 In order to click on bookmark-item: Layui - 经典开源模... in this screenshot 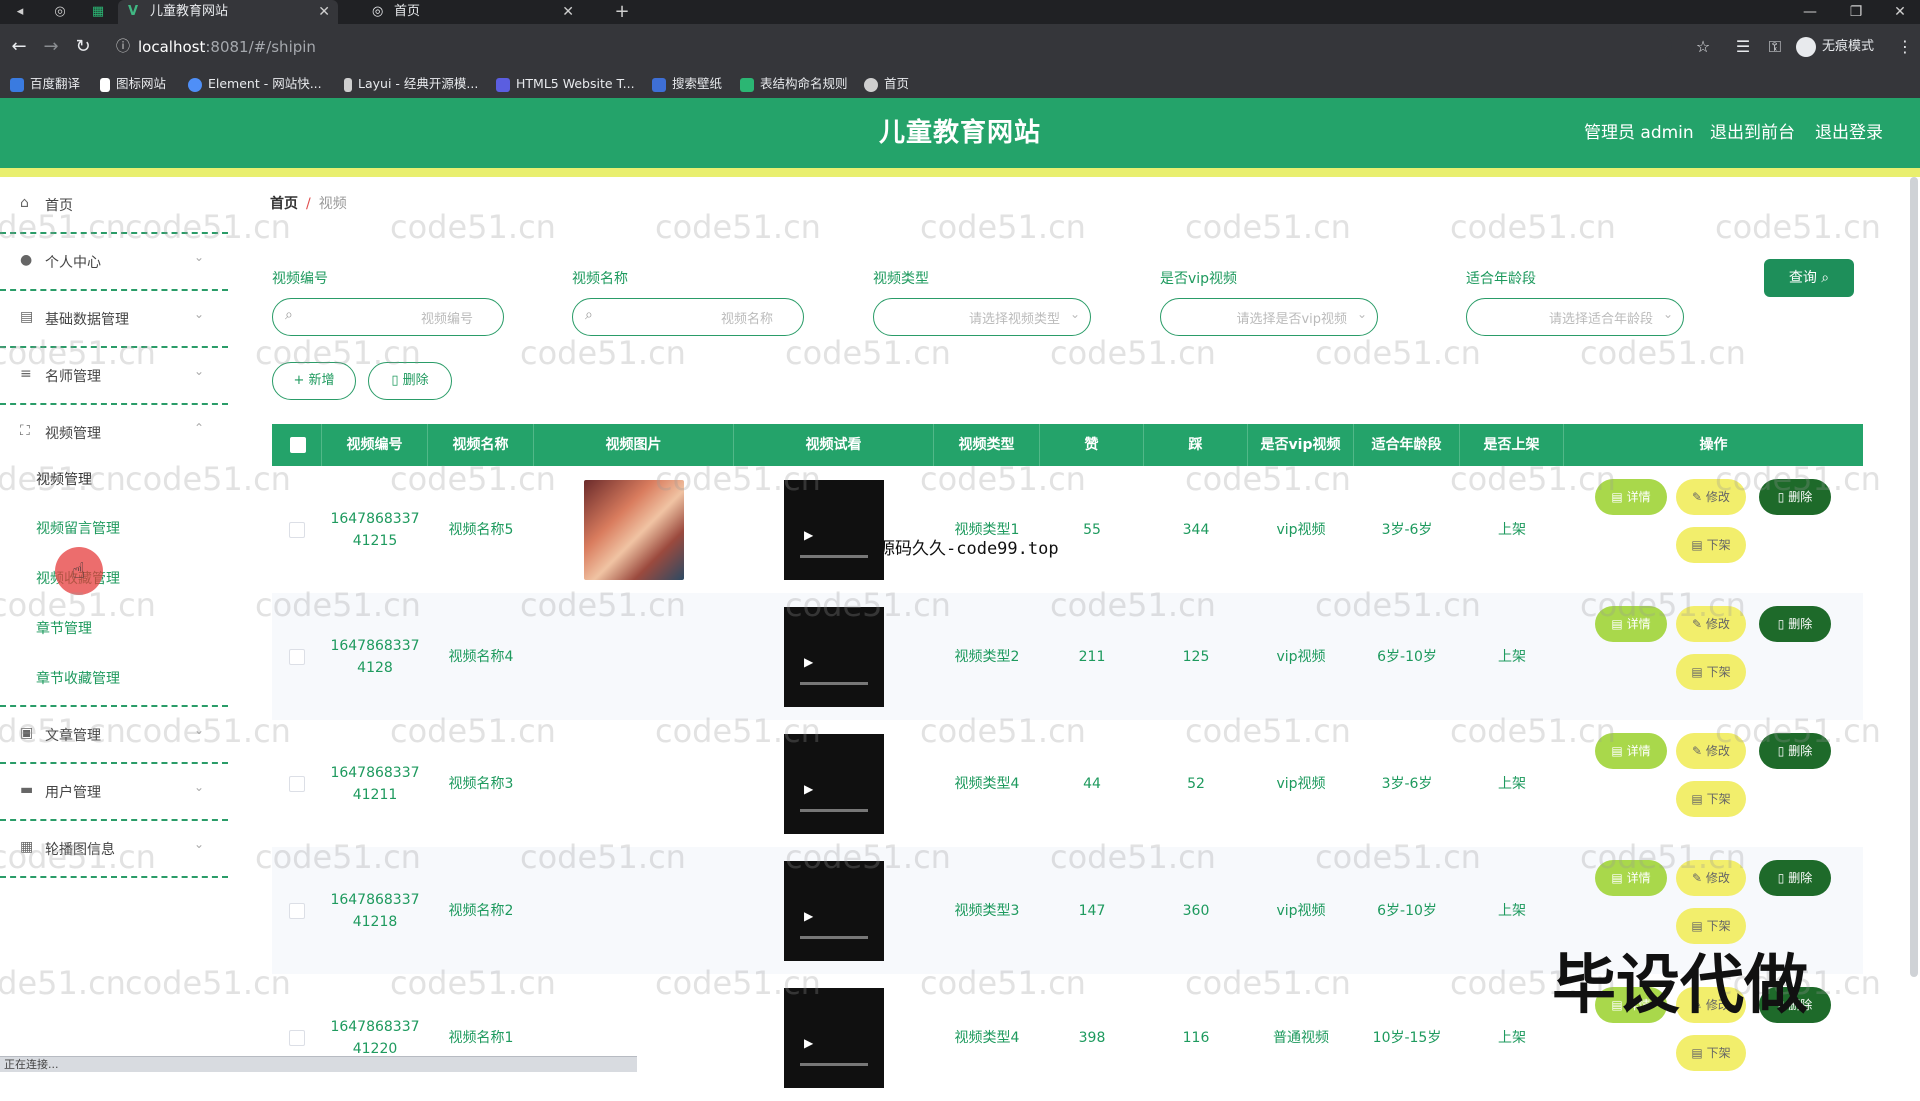, I will do `click(411, 84)`.